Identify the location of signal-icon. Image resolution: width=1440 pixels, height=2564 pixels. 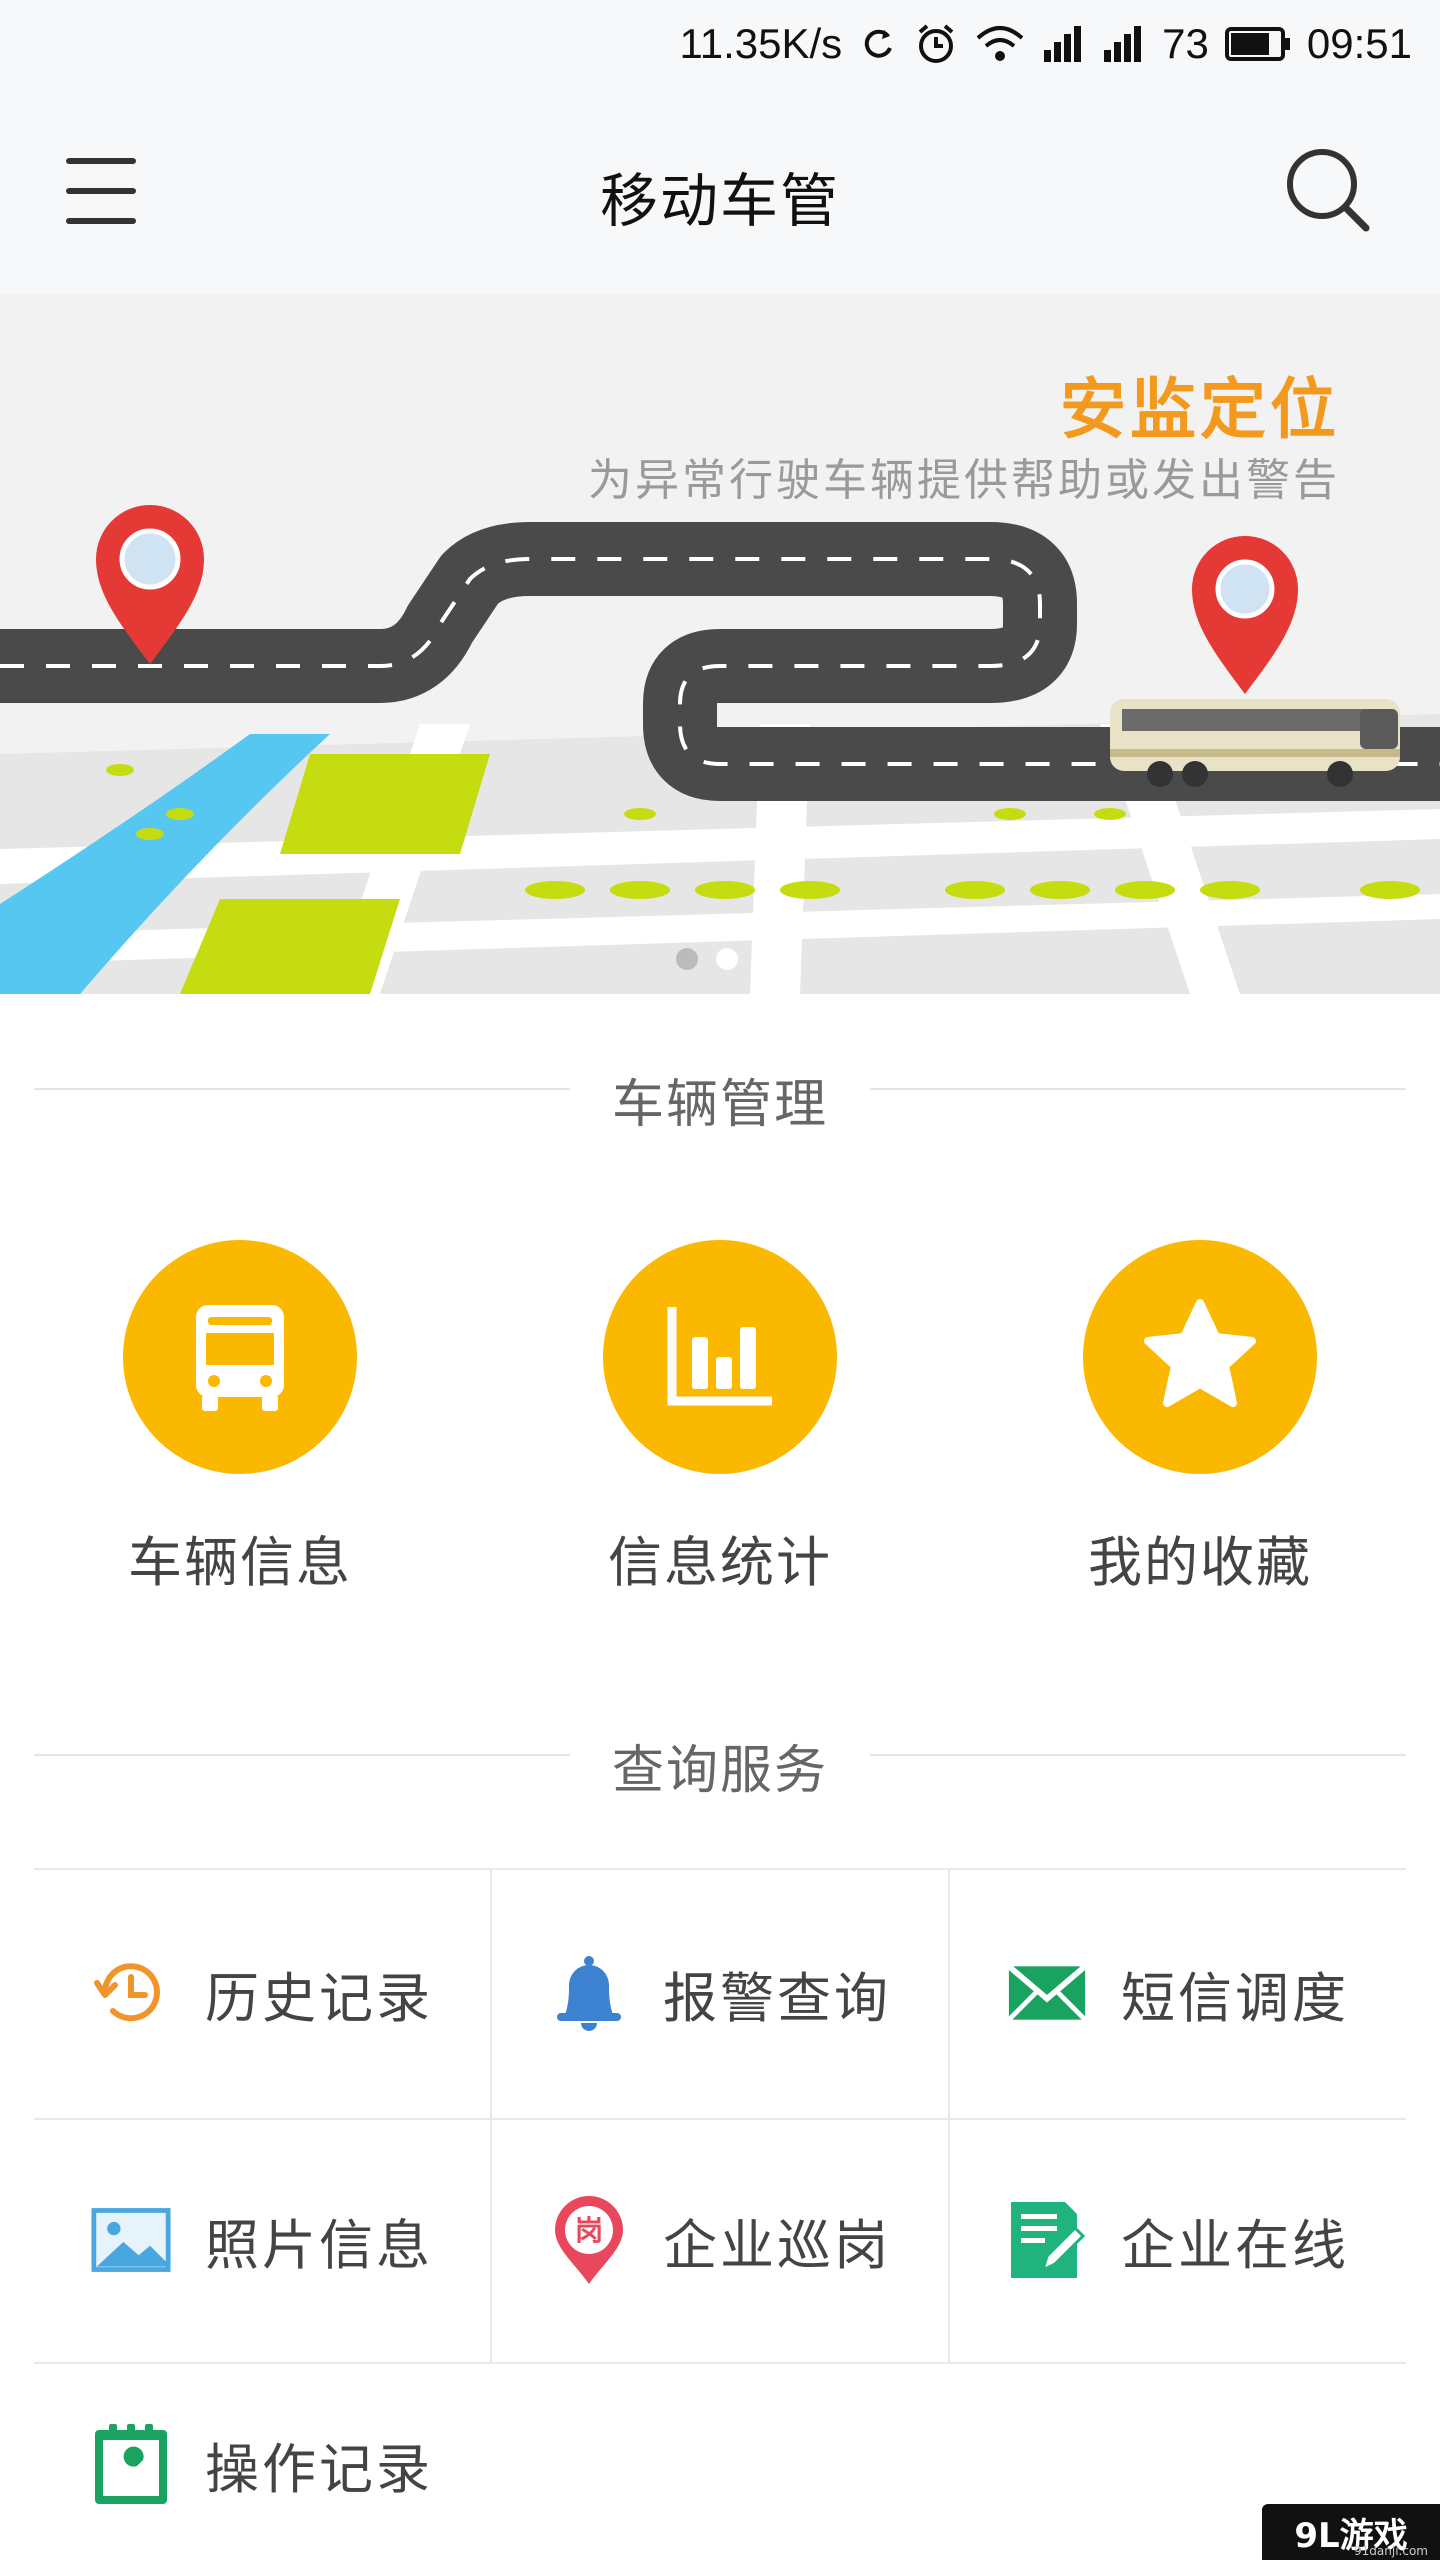
(1064, 44).